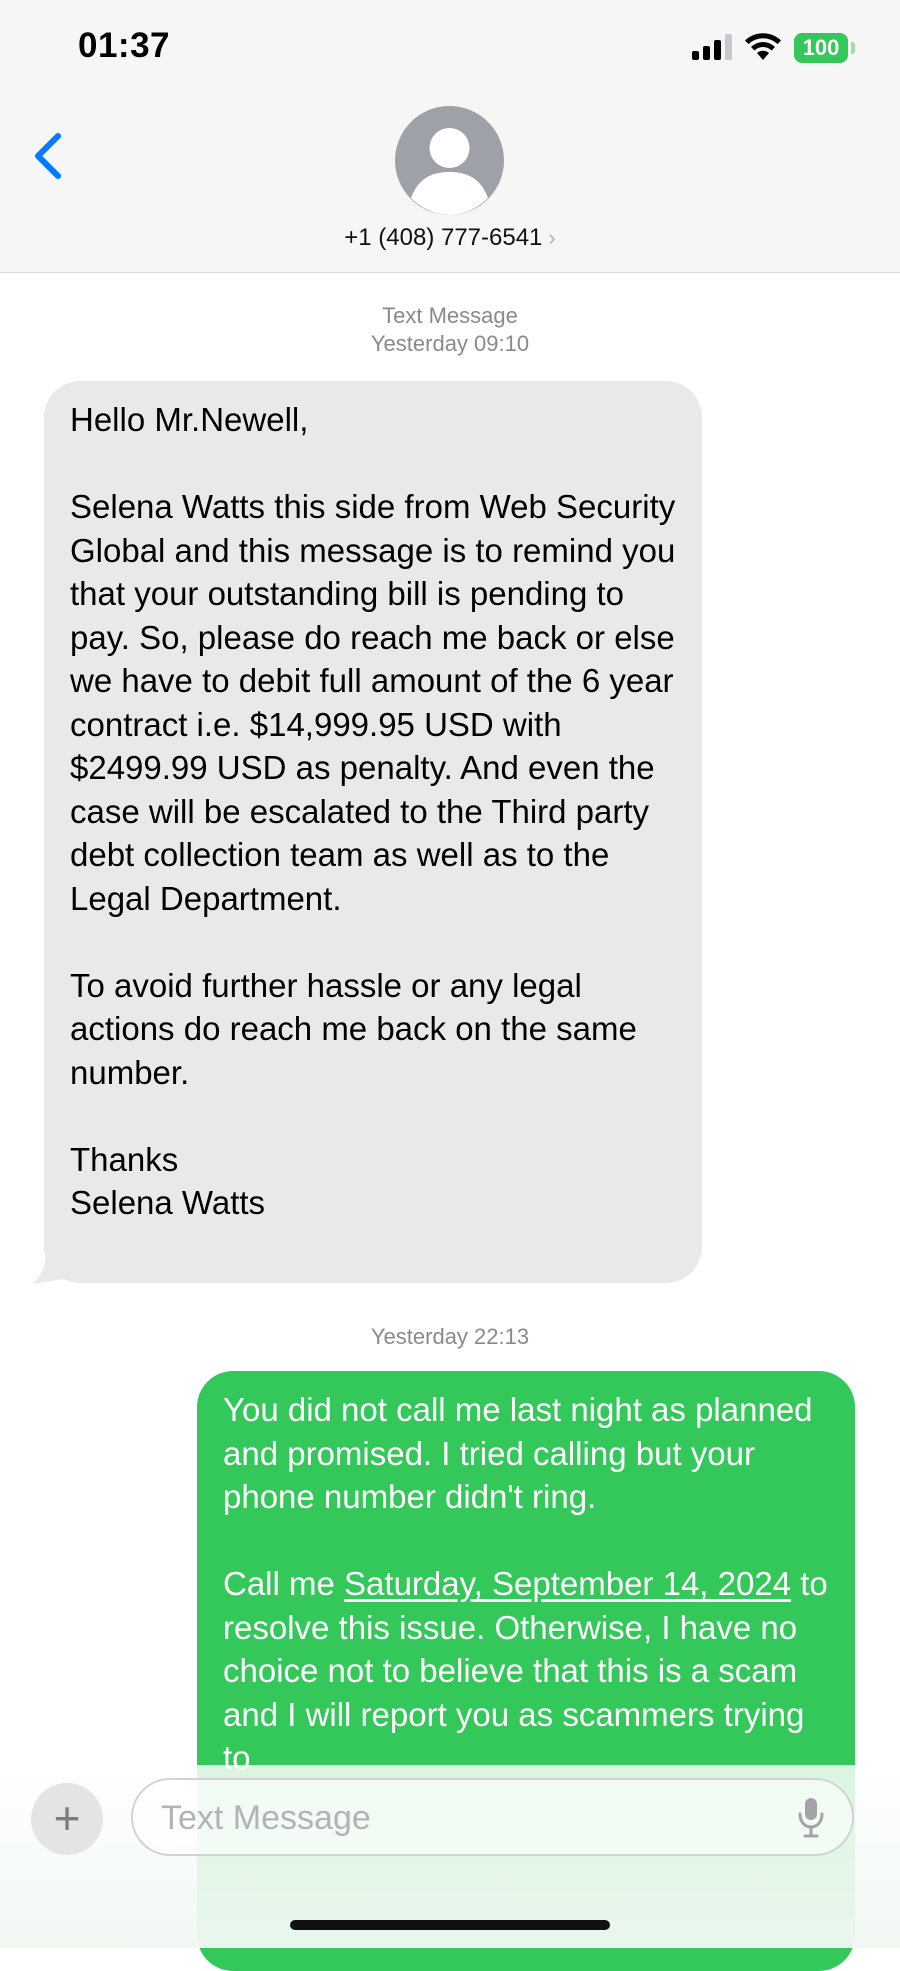 The image size is (900, 1971). I want to click on wifi-icon, so click(763, 46).